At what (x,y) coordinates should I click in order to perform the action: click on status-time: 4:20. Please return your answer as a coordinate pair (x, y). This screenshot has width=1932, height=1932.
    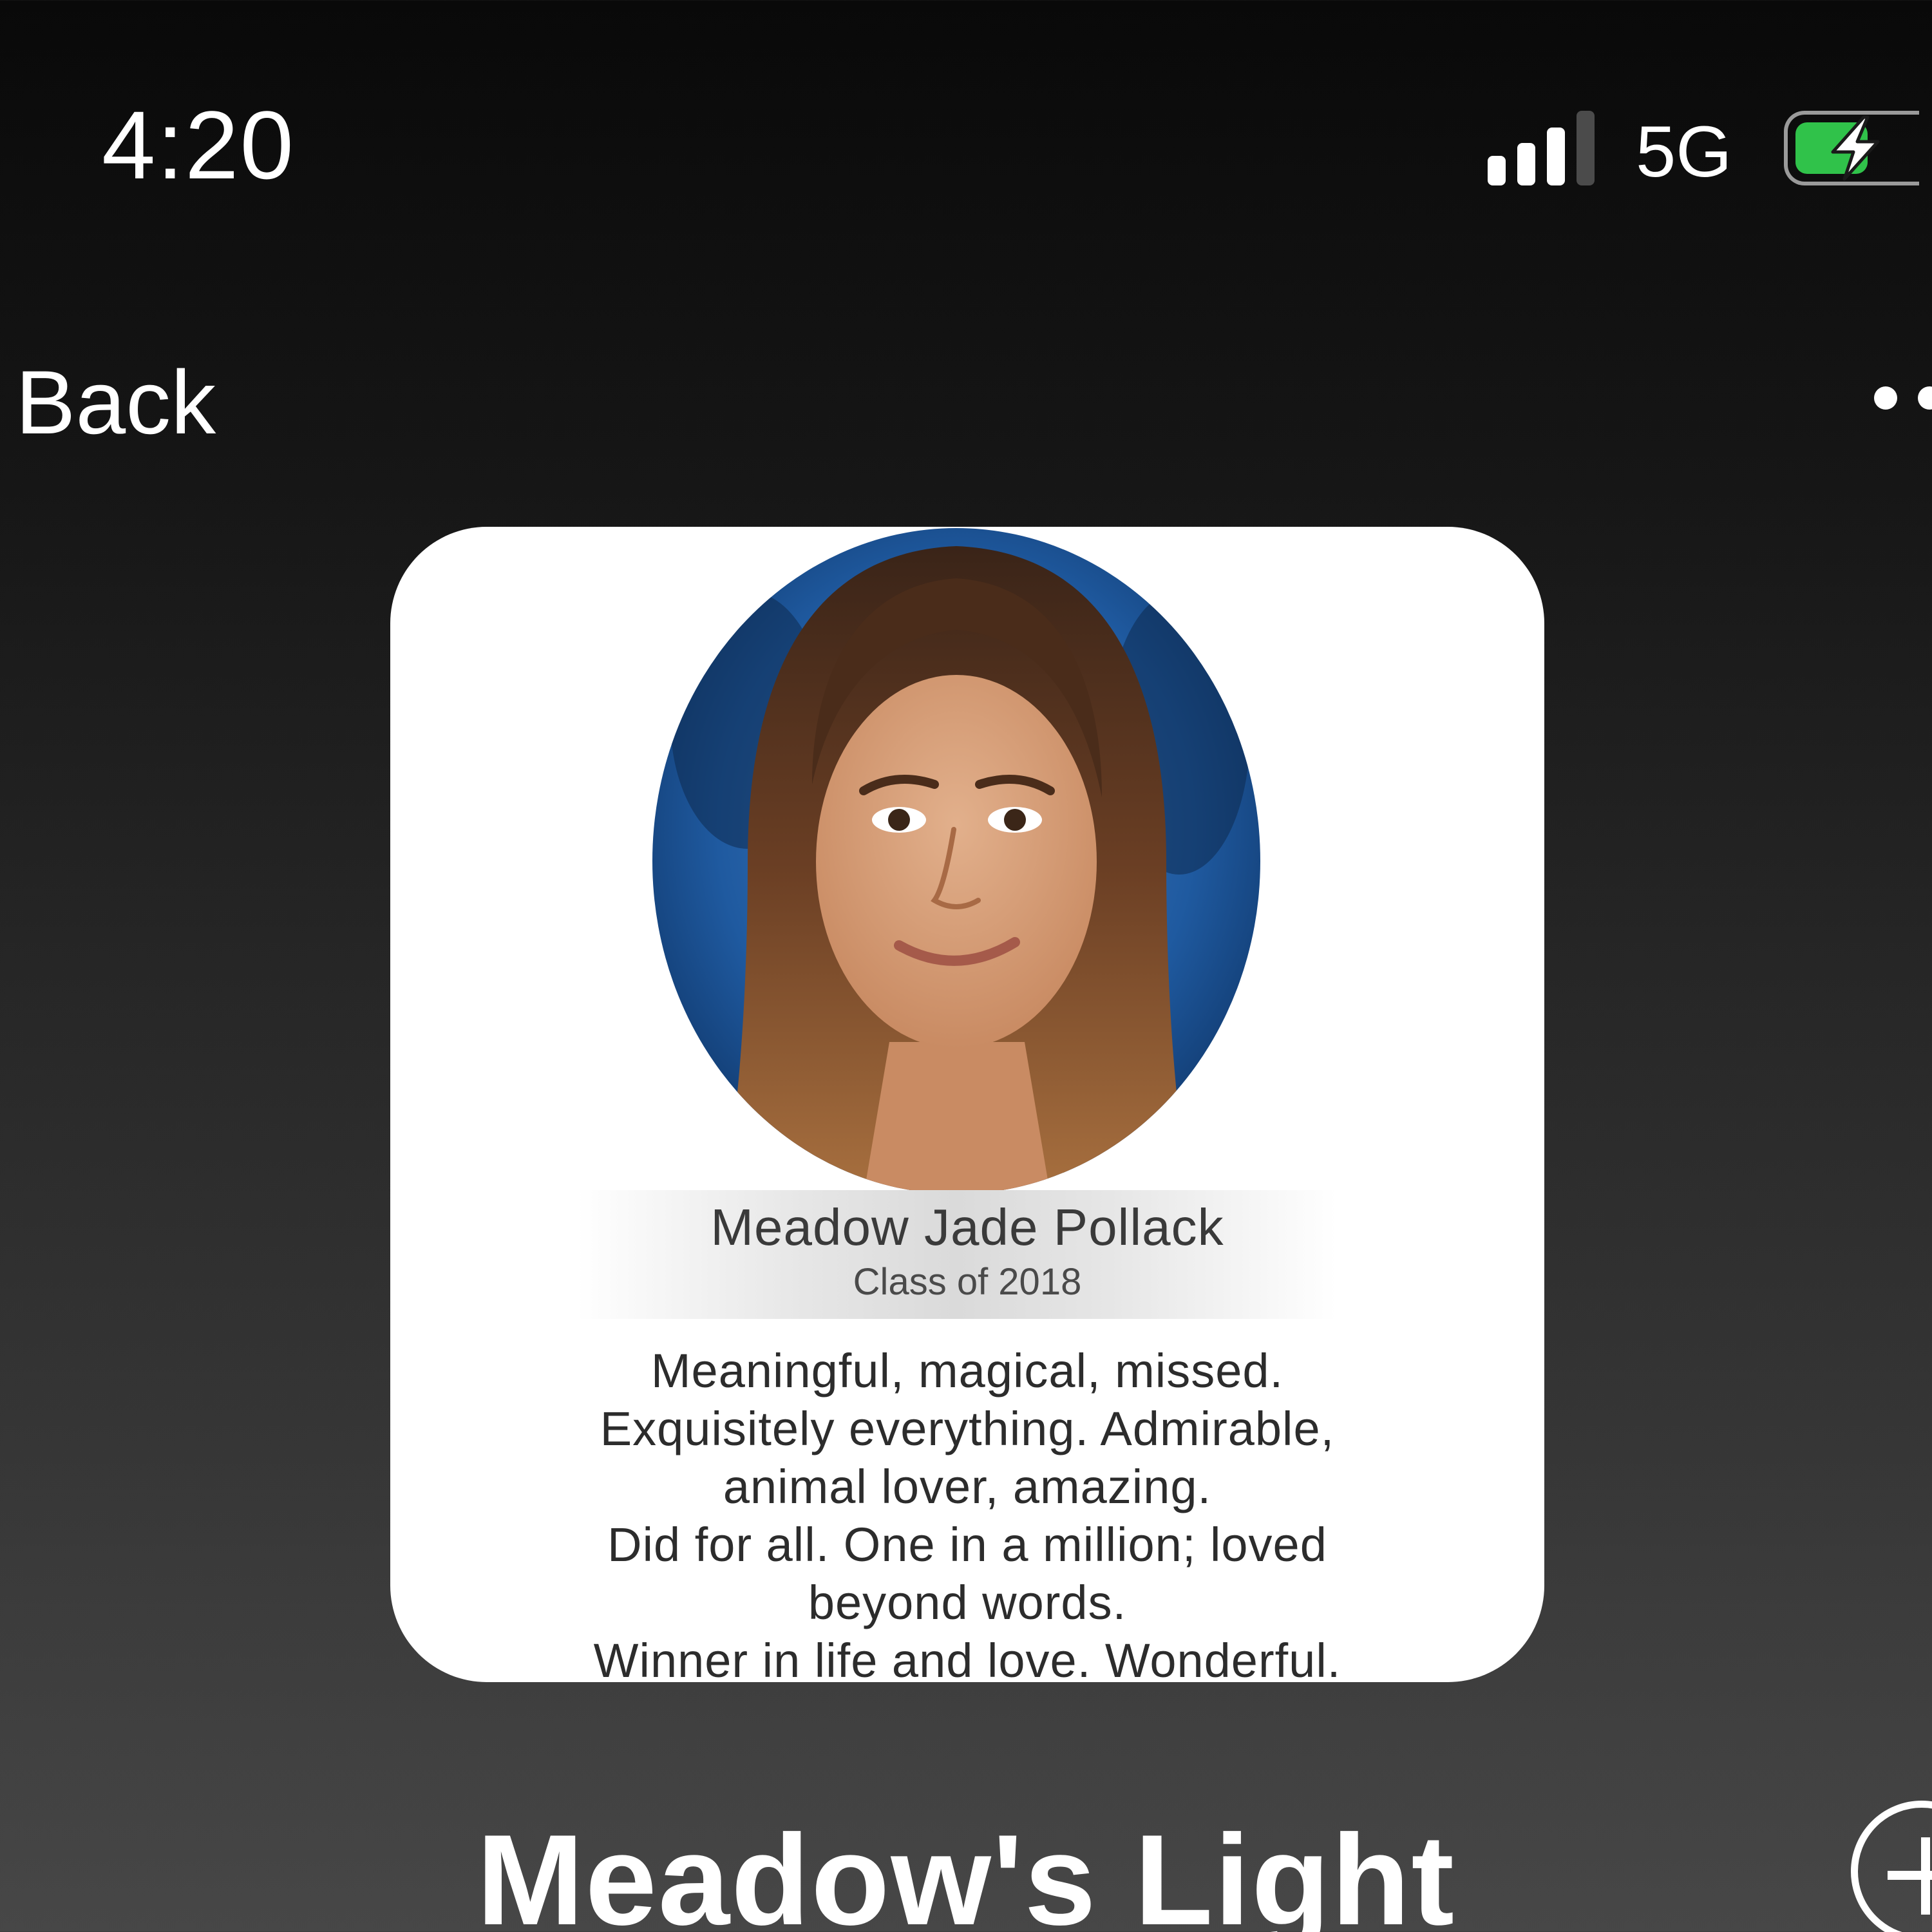
    Looking at the image, I should click on (199, 145).